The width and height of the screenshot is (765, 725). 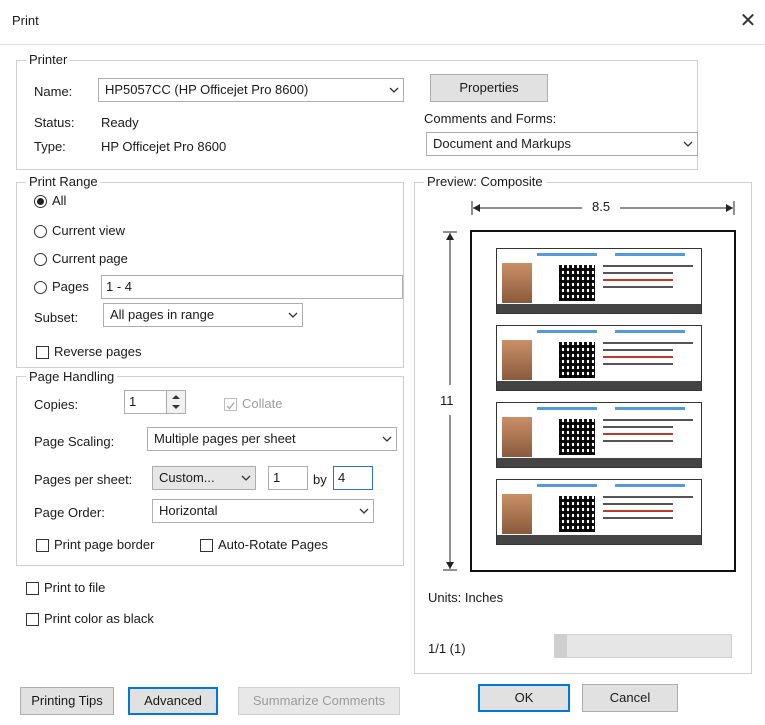 What do you see at coordinates (502, 143) in the screenshot?
I see `comments-forms-value: Document and Markups` at bounding box center [502, 143].